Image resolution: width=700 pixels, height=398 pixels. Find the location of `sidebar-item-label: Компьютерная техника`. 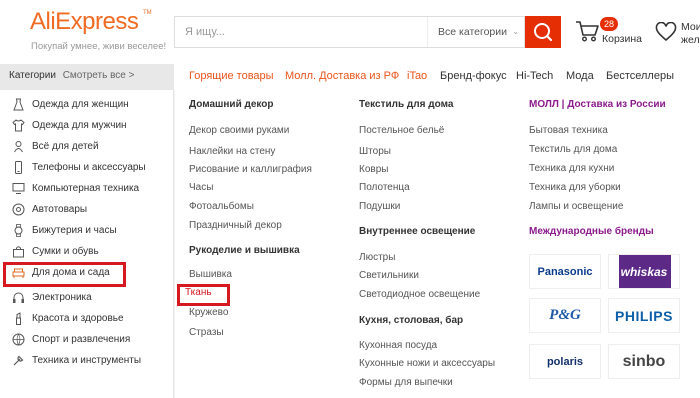

sidebar-item-label: Компьютерная техника is located at coordinates (86, 188).